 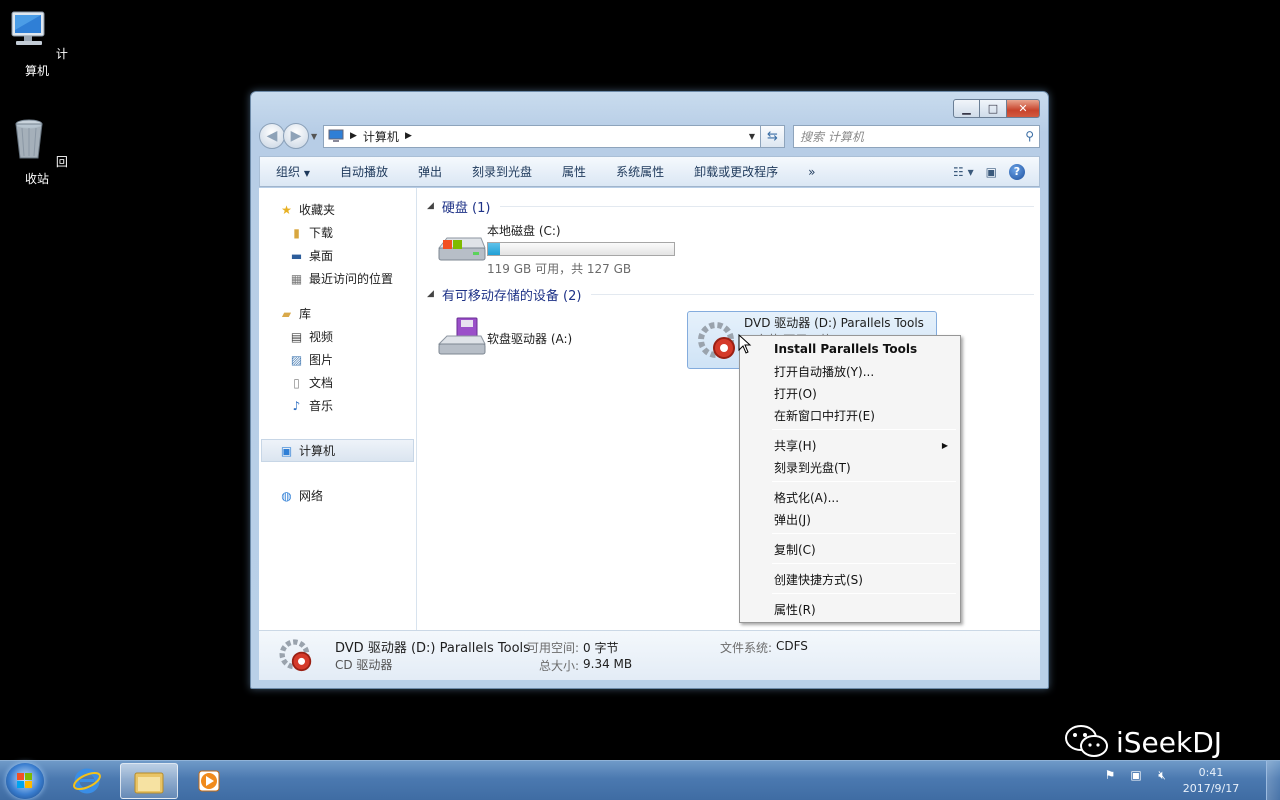 I want to click on network-tray-icon: ▣, so click(x=1136, y=775).